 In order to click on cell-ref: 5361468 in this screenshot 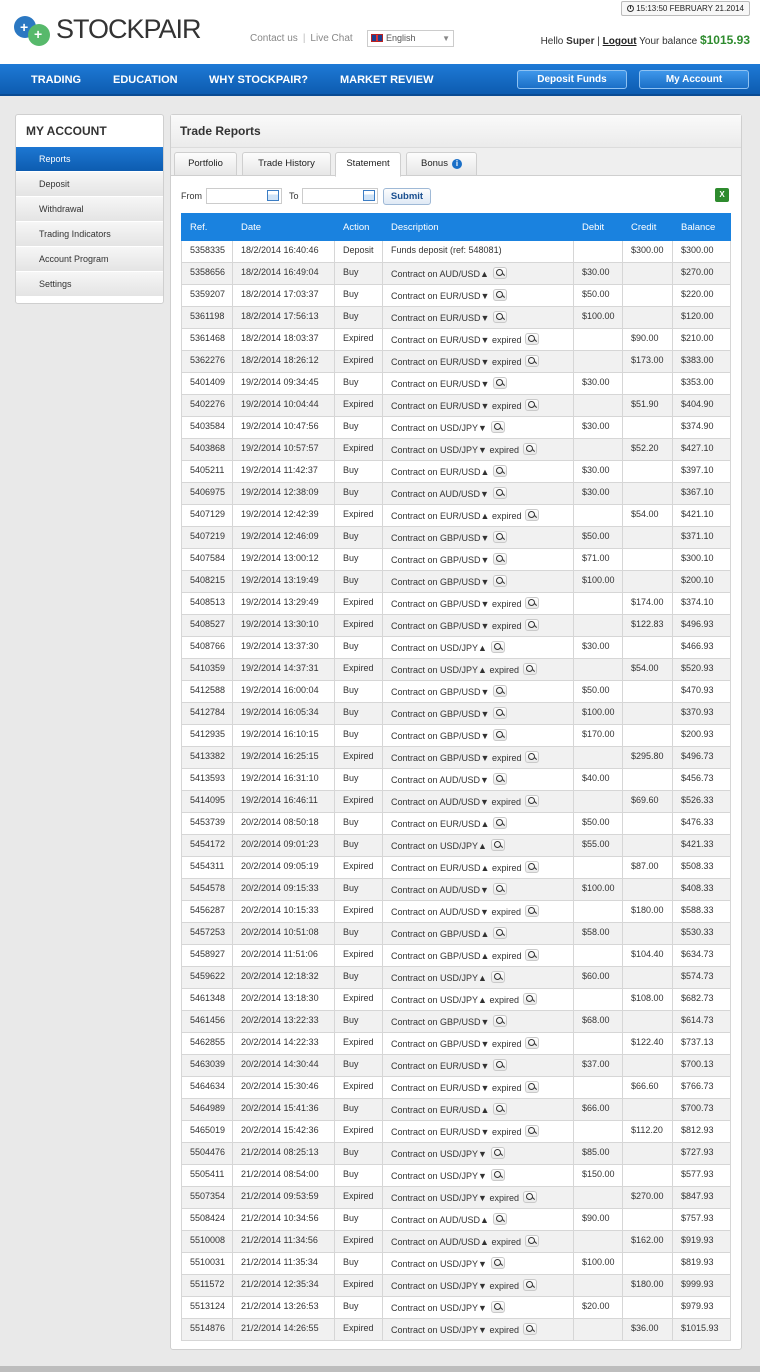, I will do `click(207, 339)`.